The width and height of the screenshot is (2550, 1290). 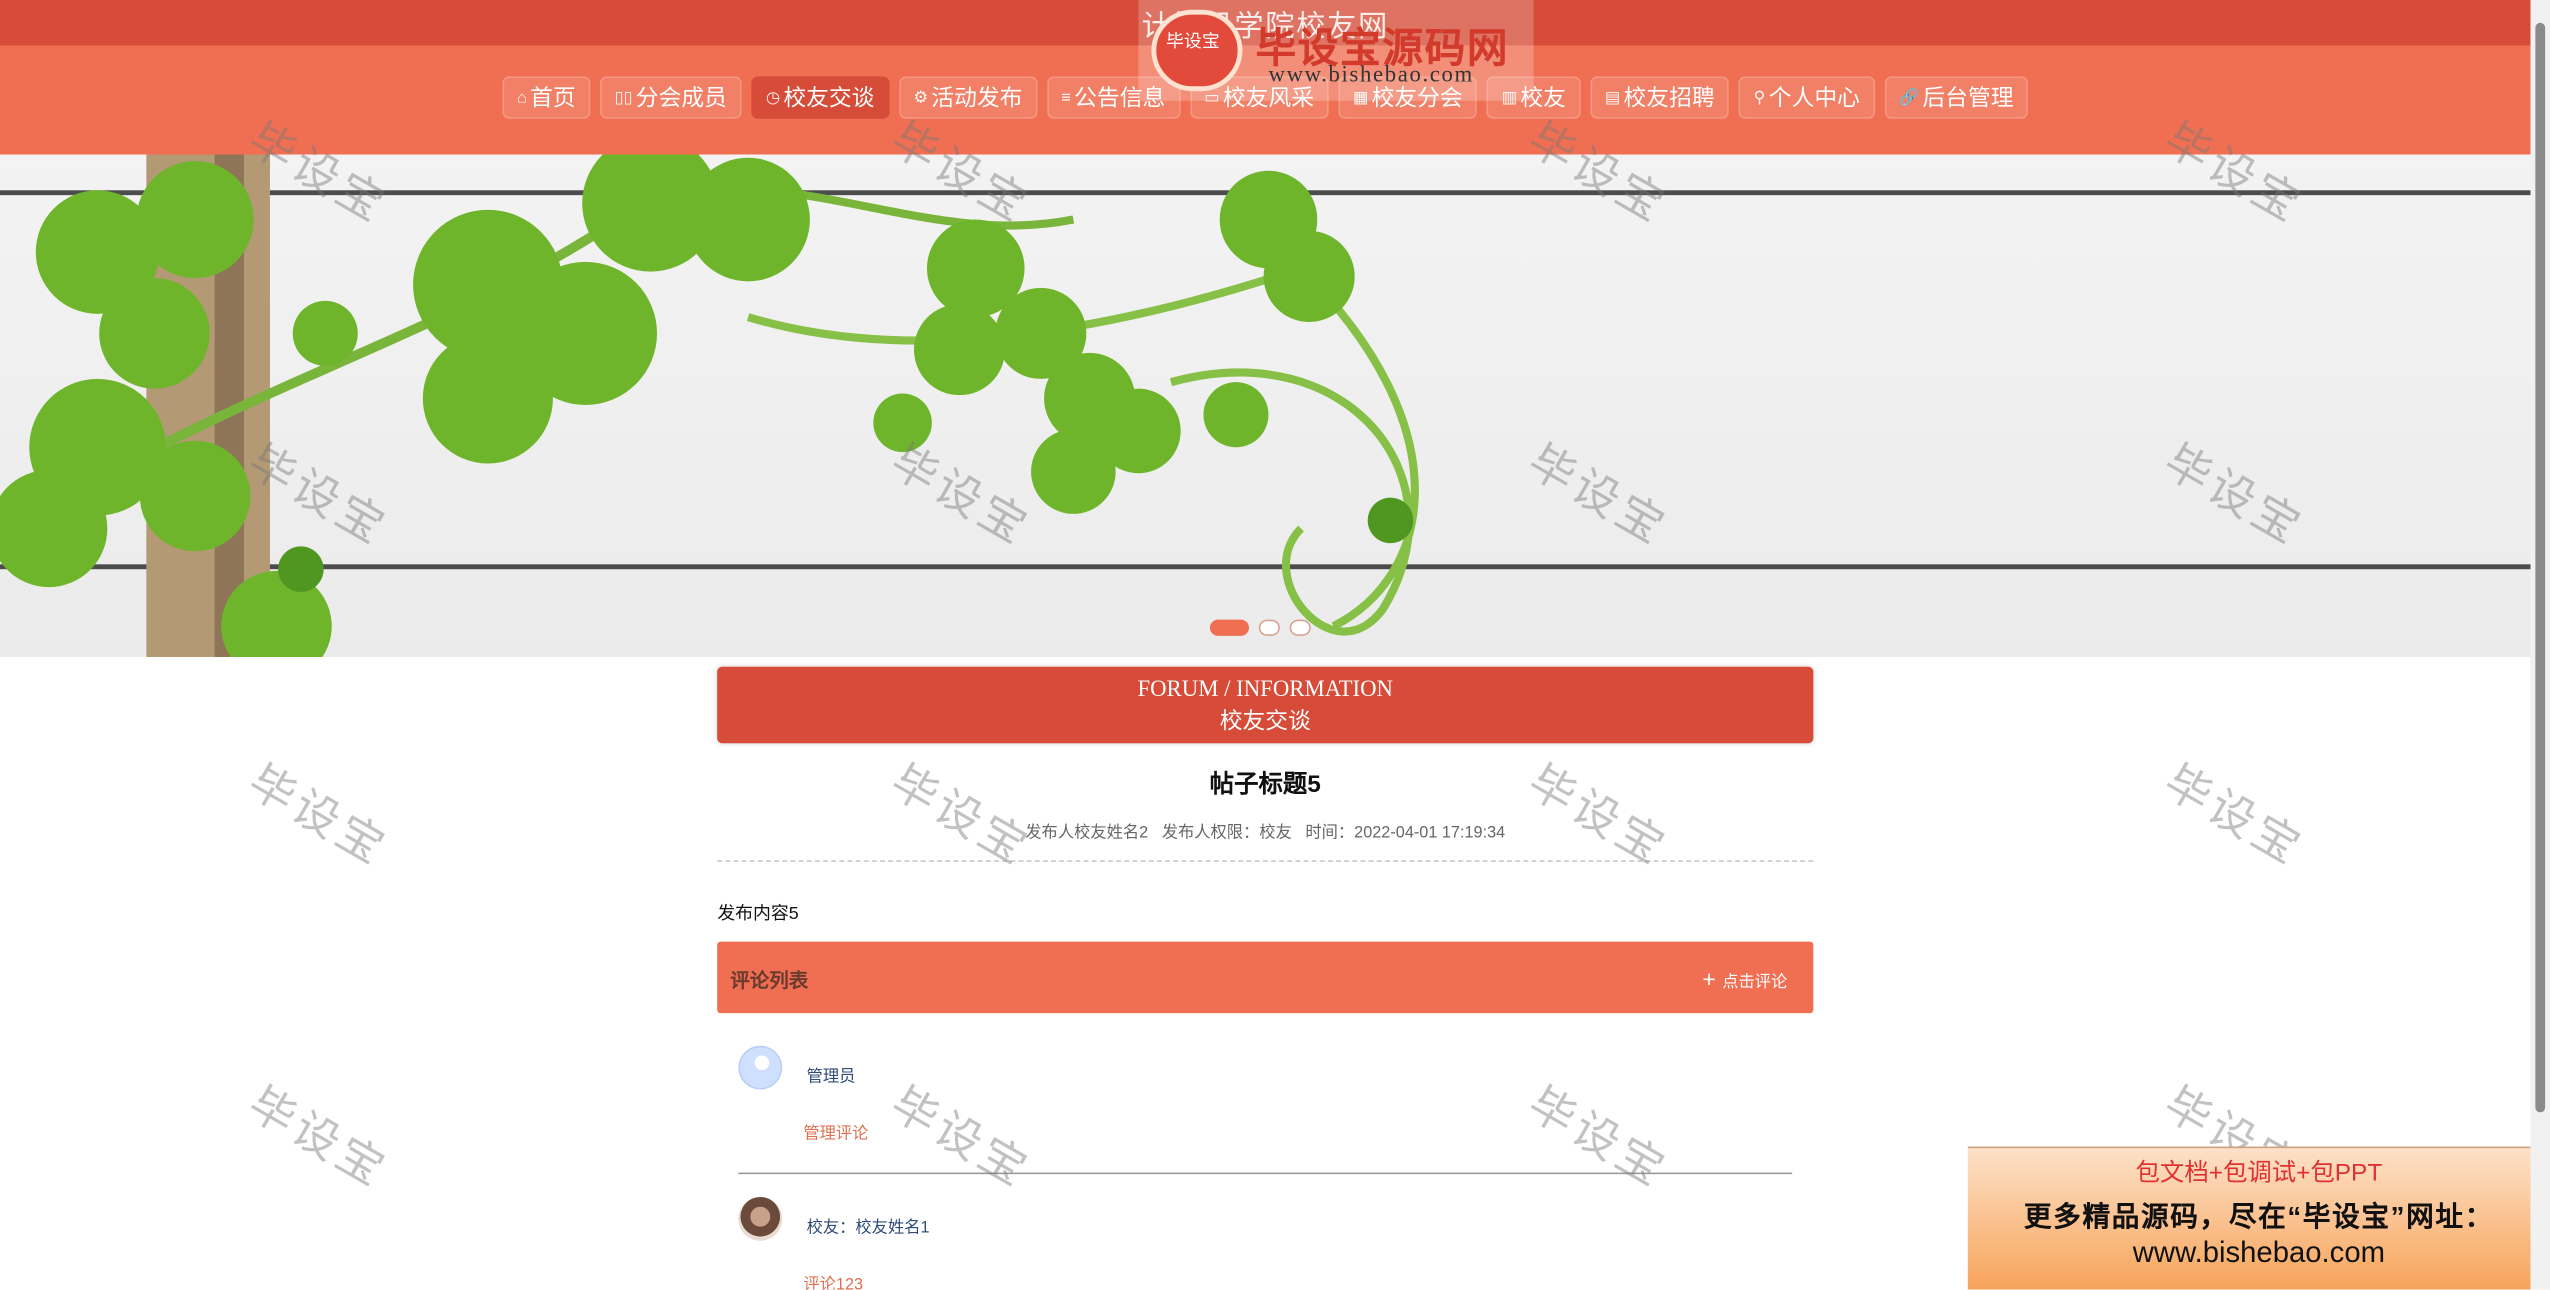 What do you see at coordinates (1814, 97) in the screenshot?
I see `nav-label: 个人中心` at bounding box center [1814, 97].